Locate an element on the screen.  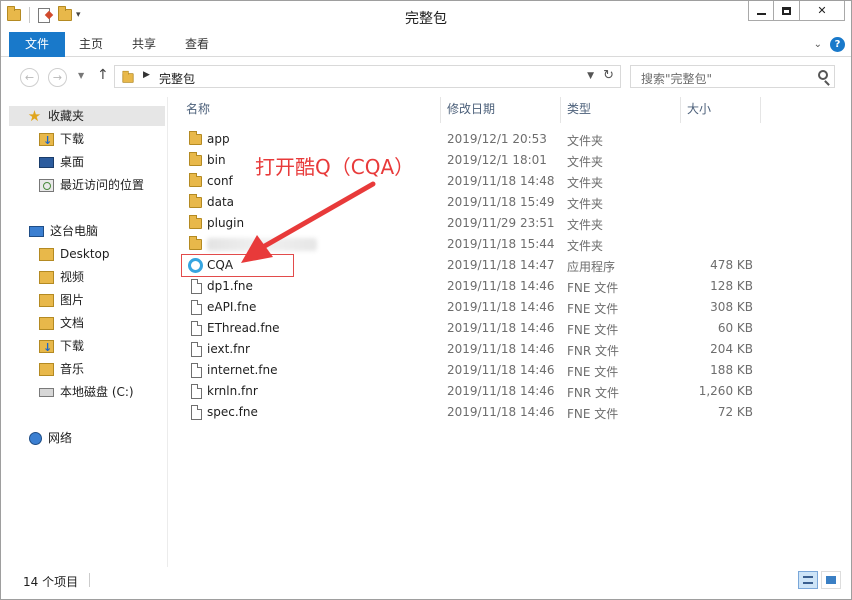
details-view-button is located at coordinates (808, 580).